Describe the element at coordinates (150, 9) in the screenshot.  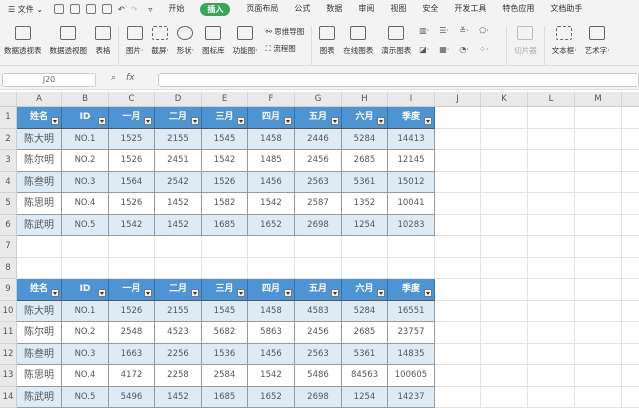
I see `more-icon: ▿` at that location.